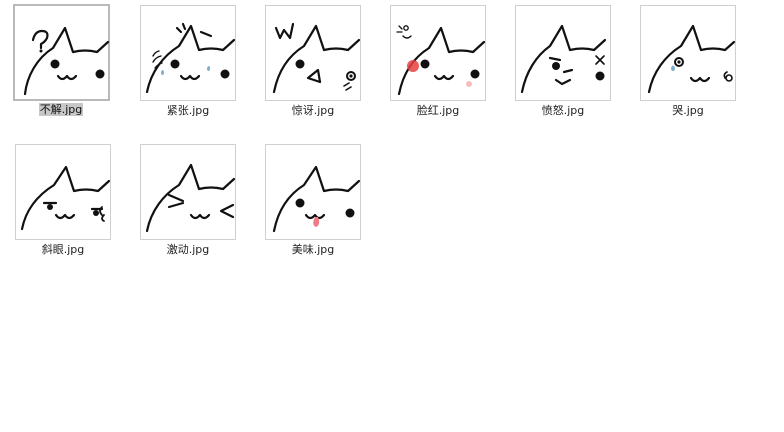 The image size is (784, 432). I want to click on file-item: 激动.jpg, so click(190, 204).